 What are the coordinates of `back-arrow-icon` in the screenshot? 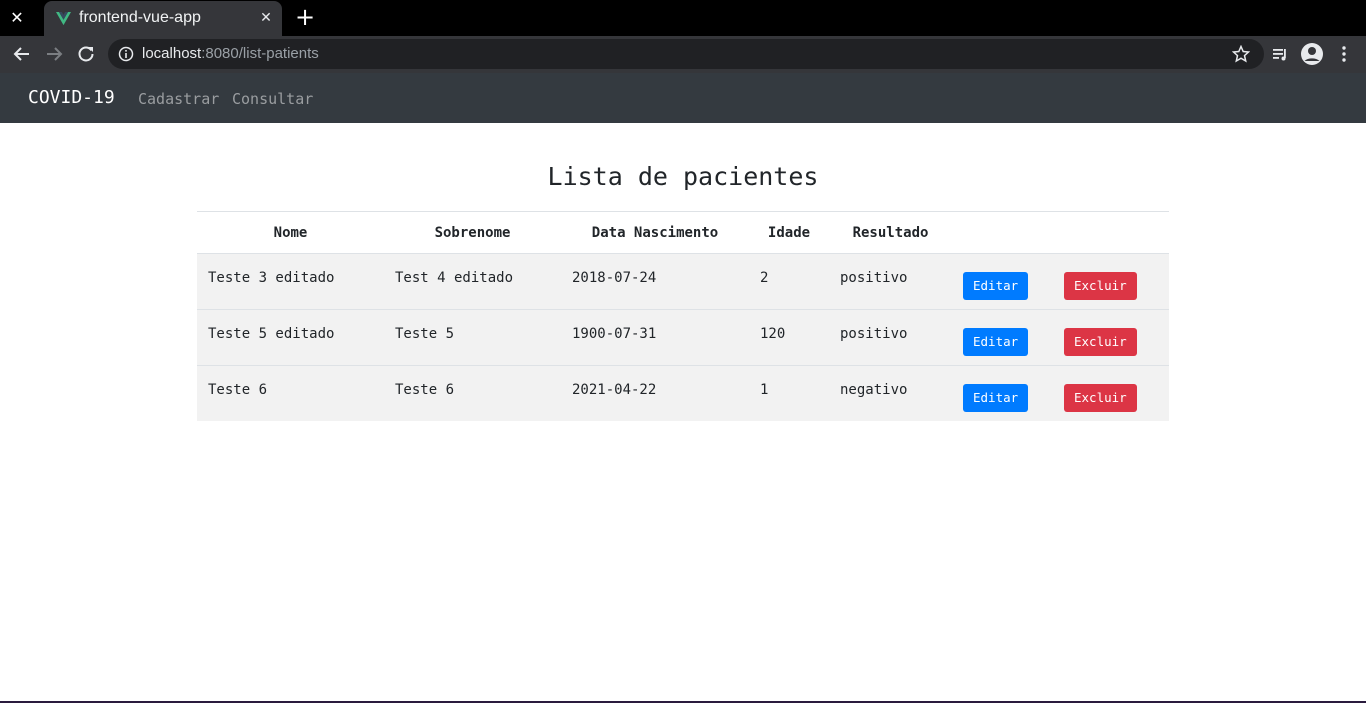 It's located at (22, 54).